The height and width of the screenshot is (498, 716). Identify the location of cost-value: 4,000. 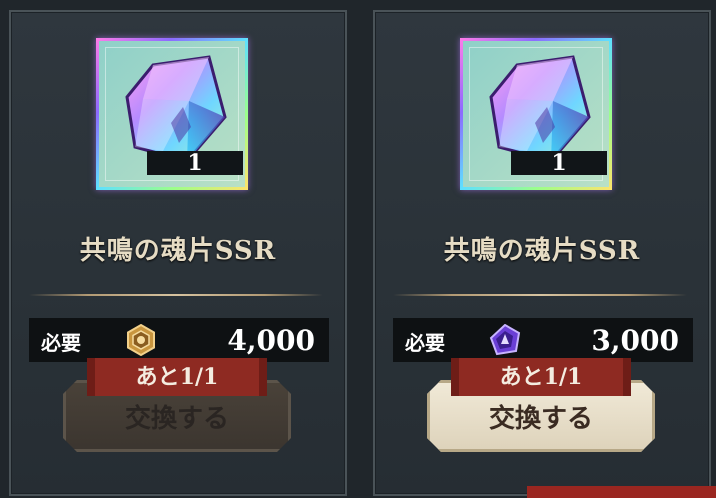
(271, 340).